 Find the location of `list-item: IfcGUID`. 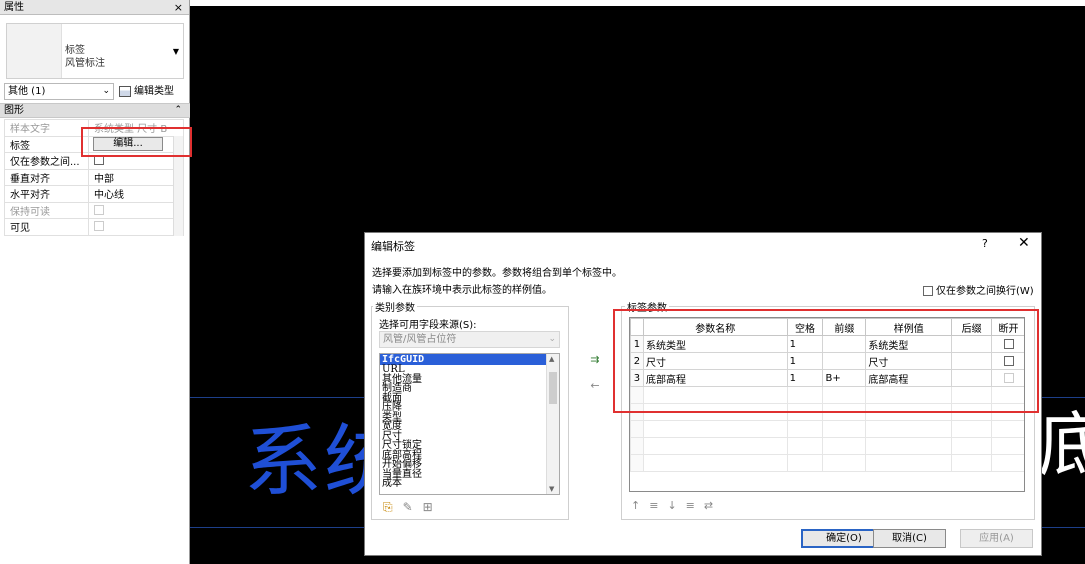

list-item: IfcGUID is located at coordinates (469, 359).